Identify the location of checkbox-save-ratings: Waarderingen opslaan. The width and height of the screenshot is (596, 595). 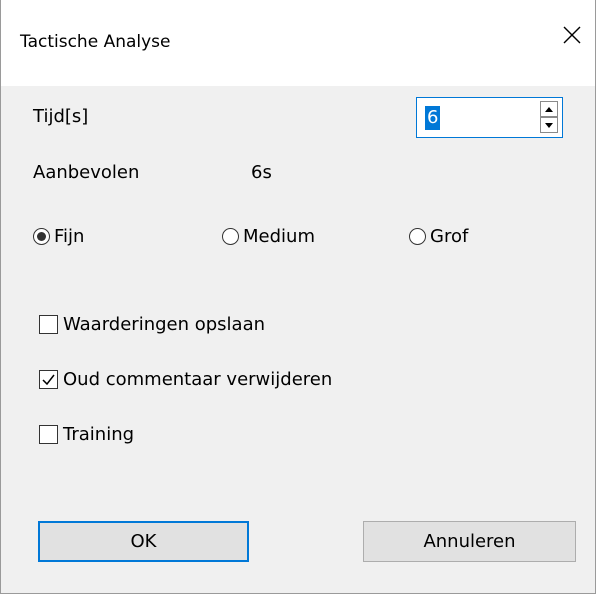
(152, 324).